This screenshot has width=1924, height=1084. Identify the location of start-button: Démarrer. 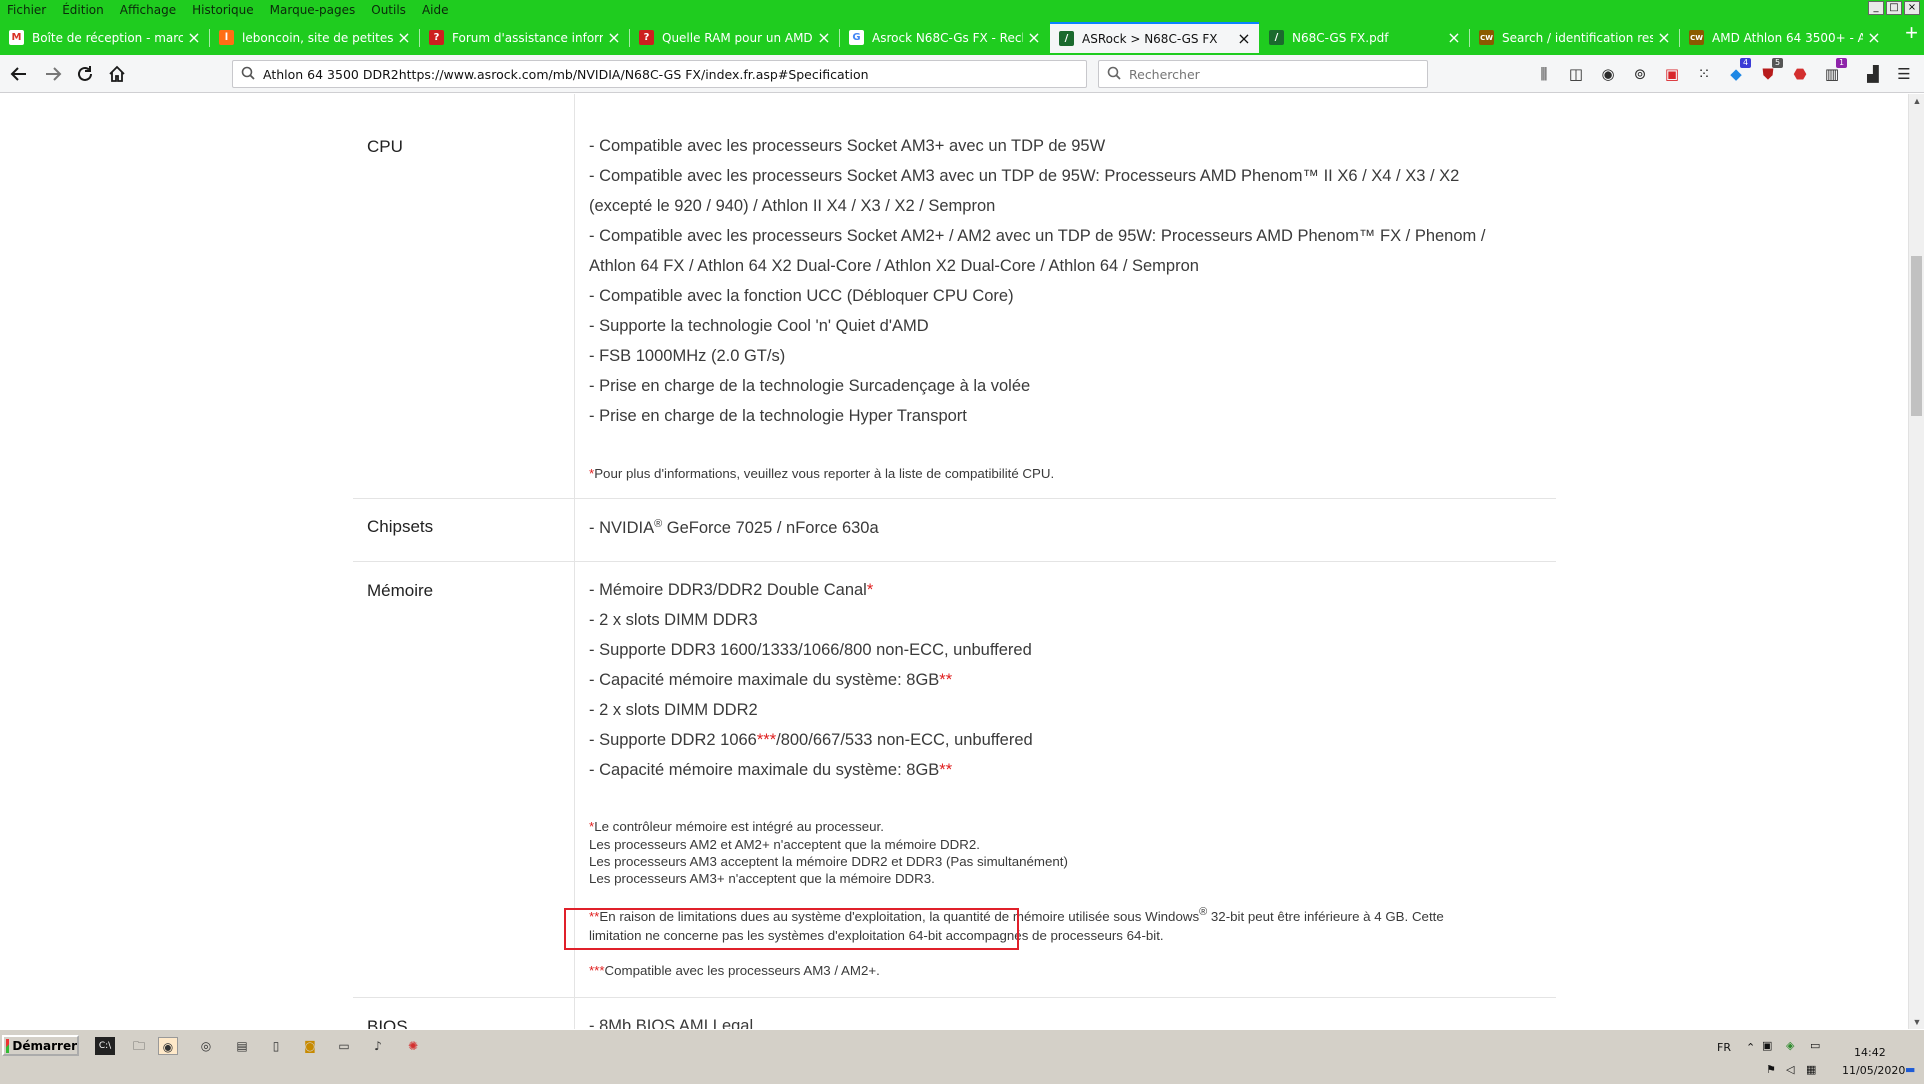
(40, 1045).